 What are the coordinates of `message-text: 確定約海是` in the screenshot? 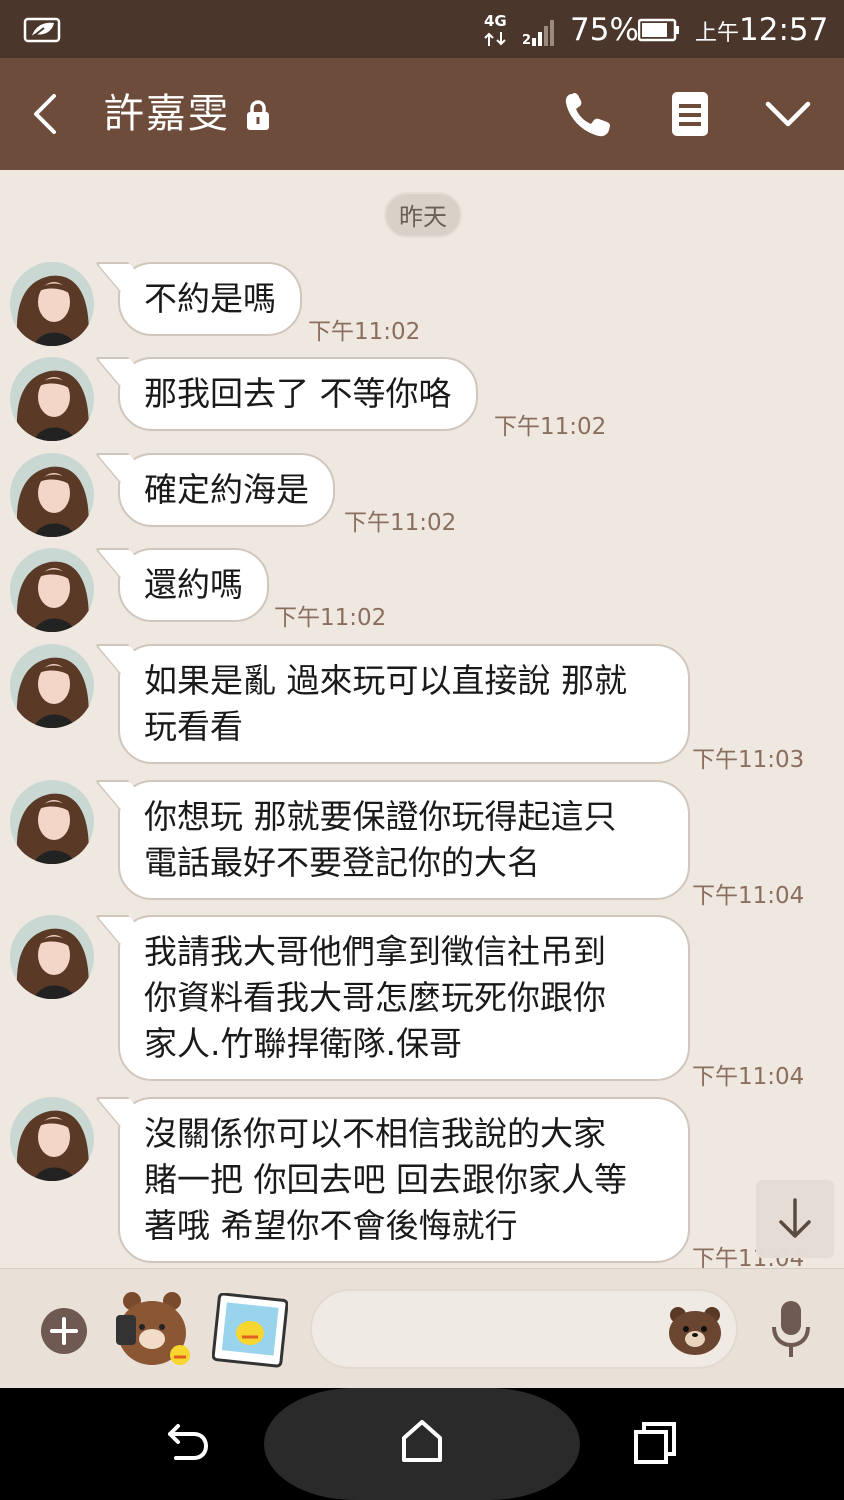 It's located at (226, 489).